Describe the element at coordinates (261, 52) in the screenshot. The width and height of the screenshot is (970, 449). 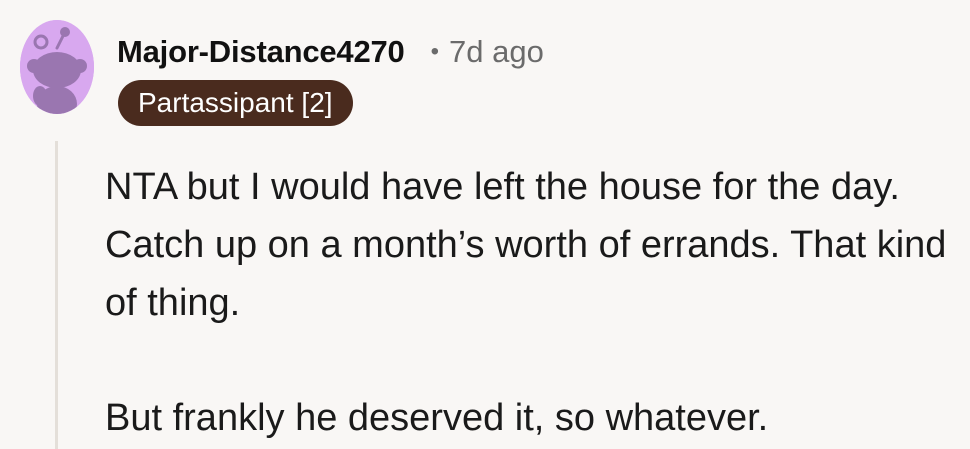
I see `username-link: Major-Distance4270` at that location.